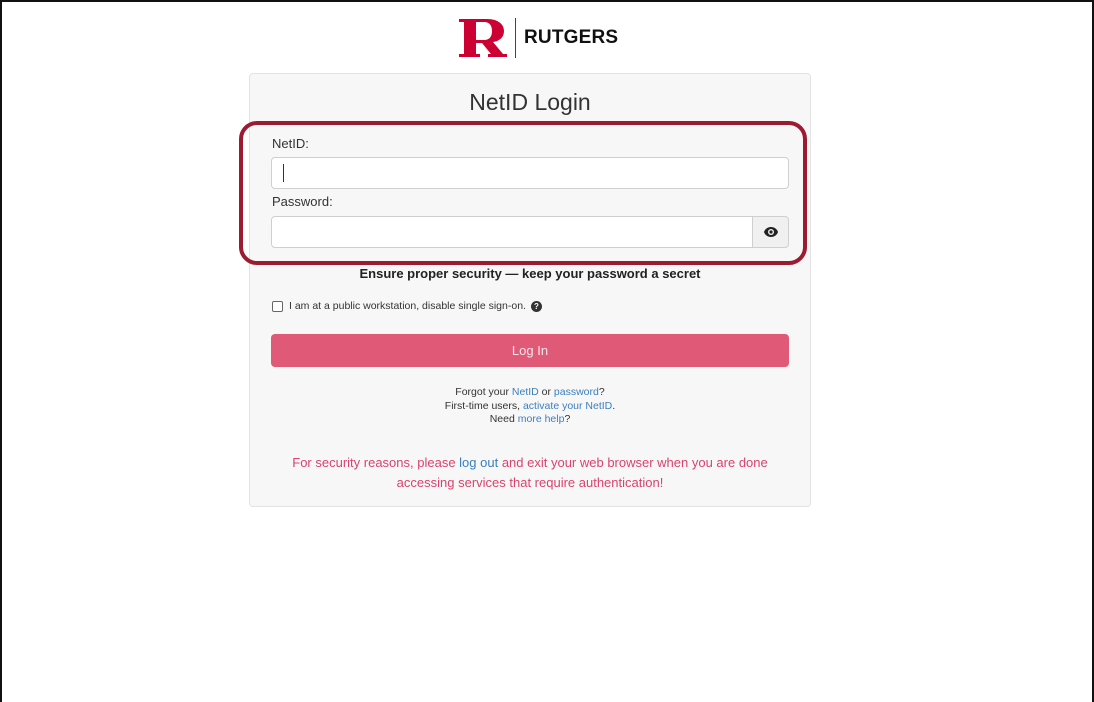 The width and height of the screenshot is (1094, 702). I want to click on show-password-button, so click(770, 232).